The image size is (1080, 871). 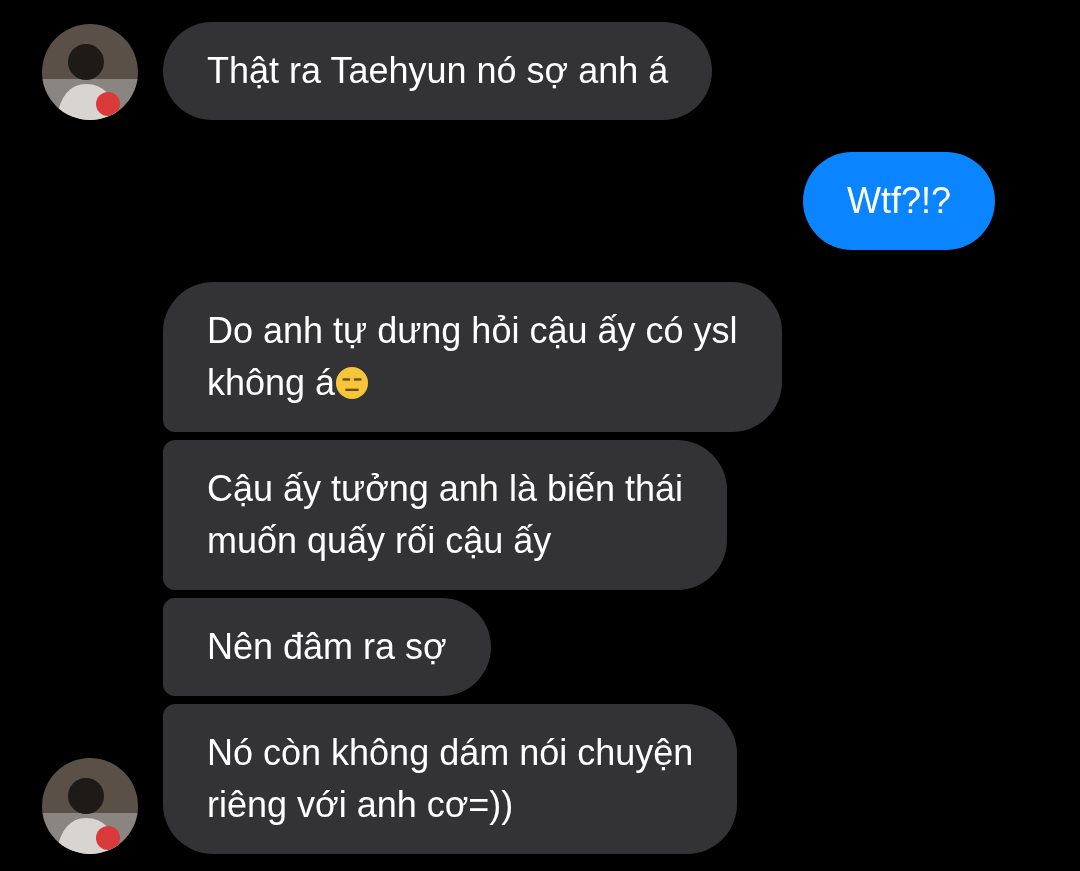 I want to click on message-text: Cậu ấy tưởng anh là biến thái muốn quấy rối cậu ấy, so click(x=445, y=514).